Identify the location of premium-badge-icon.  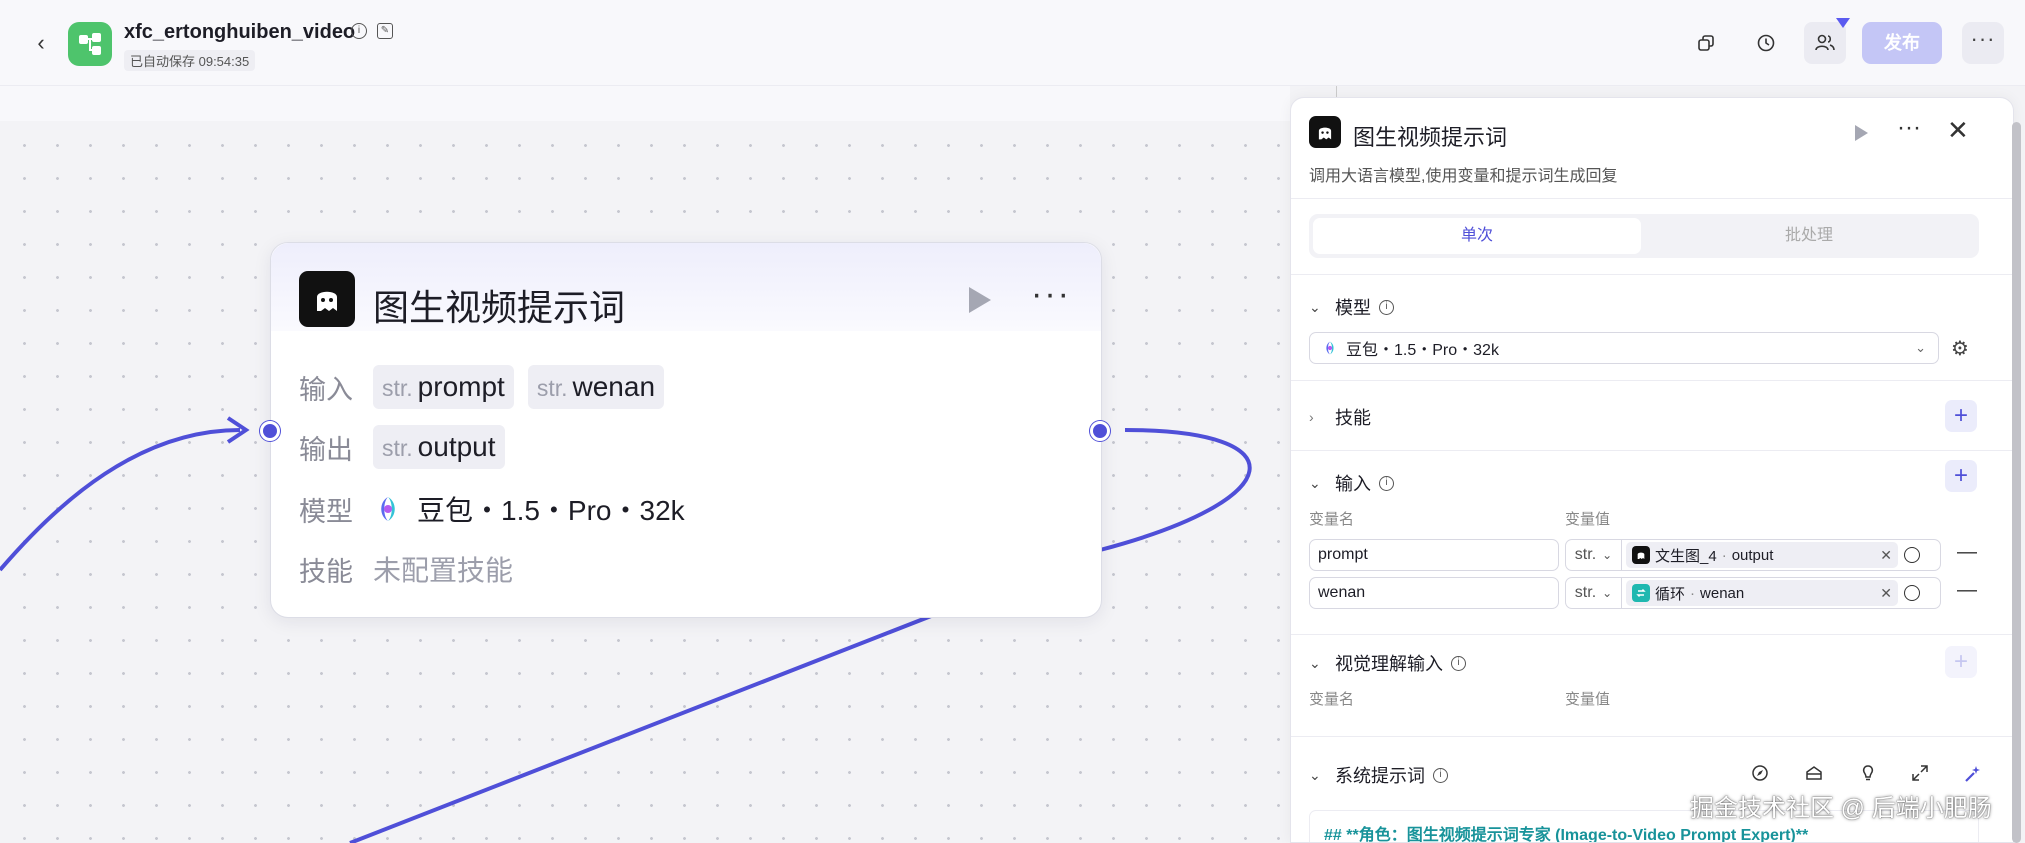
(1843, 23).